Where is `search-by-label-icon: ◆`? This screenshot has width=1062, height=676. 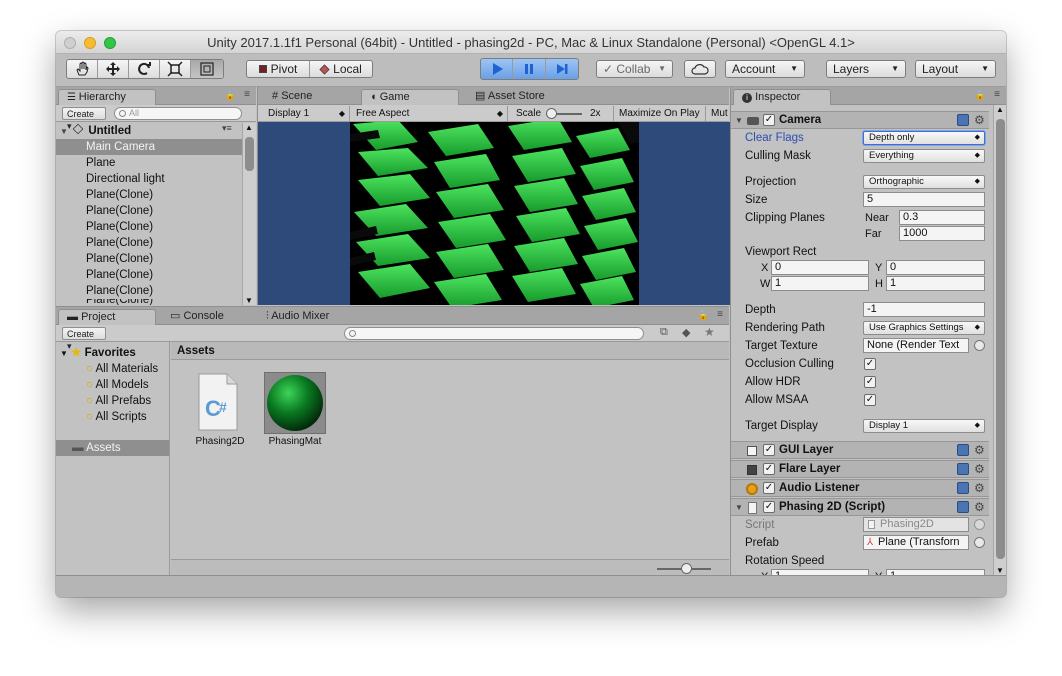 search-by-label-icon: ◆ is located at coordinates (686, 332).